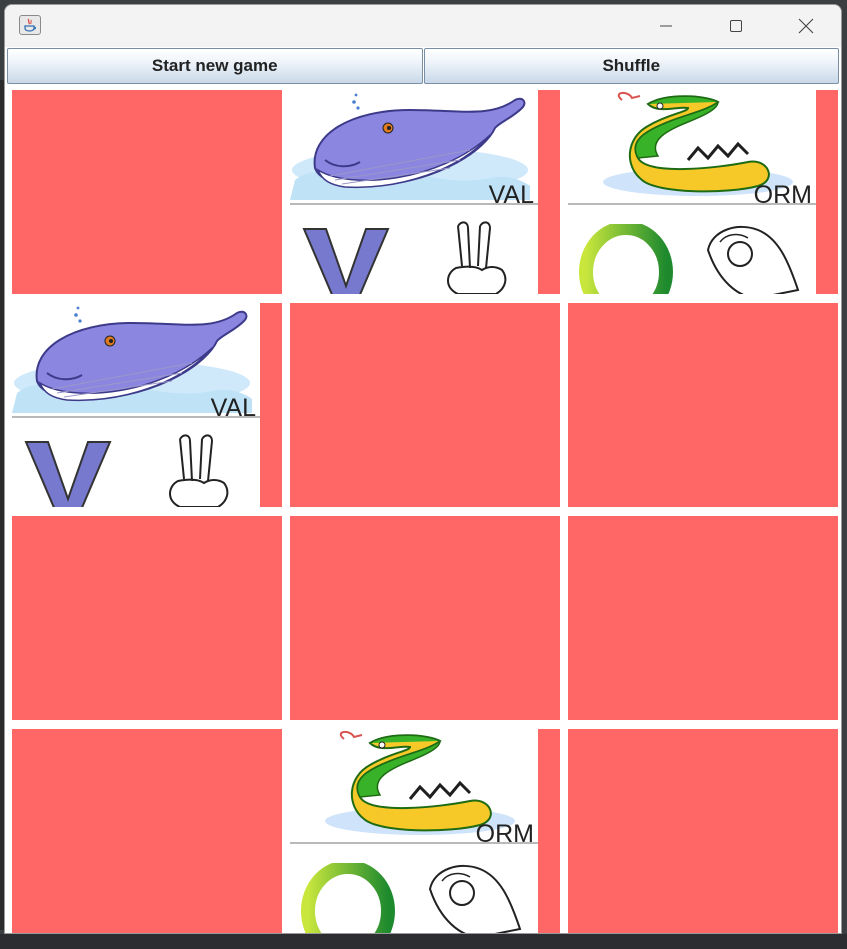 This screenshot has height=949, width=847. I want to click on card-r2-c3, so click(703, 405).